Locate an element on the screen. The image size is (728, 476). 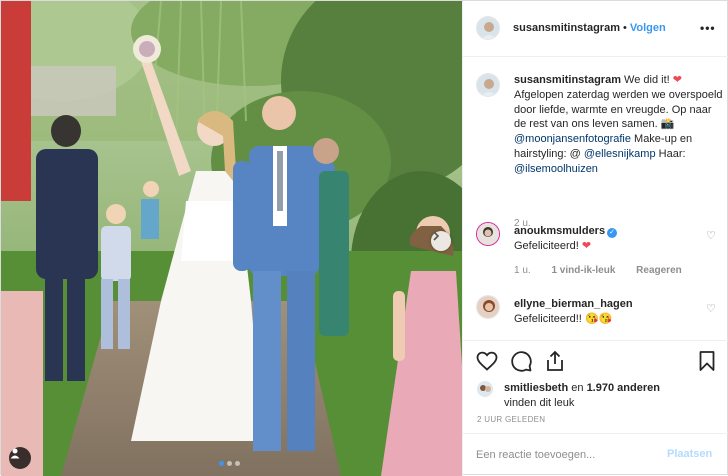
user-tag-icon is located at coordinates (15, 453).